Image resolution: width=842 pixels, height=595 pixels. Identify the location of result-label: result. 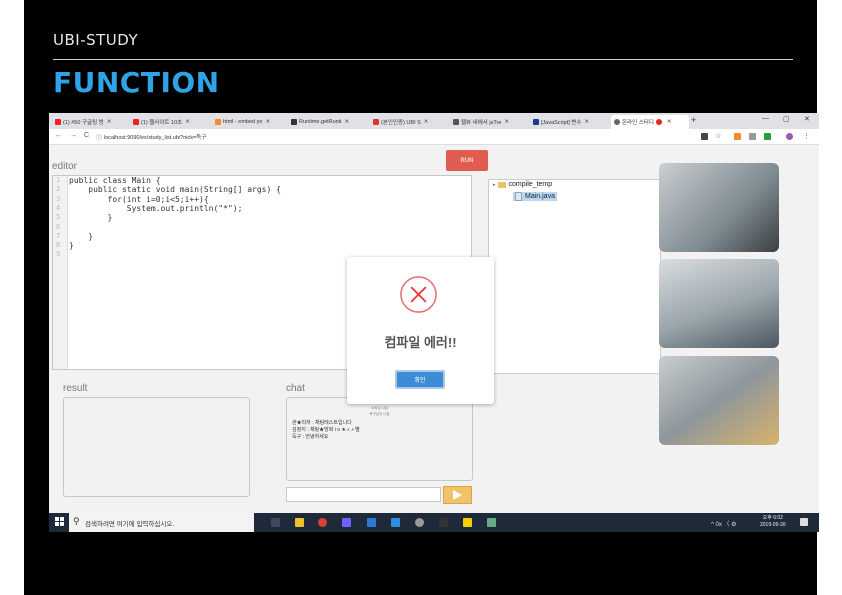
(75, 388).